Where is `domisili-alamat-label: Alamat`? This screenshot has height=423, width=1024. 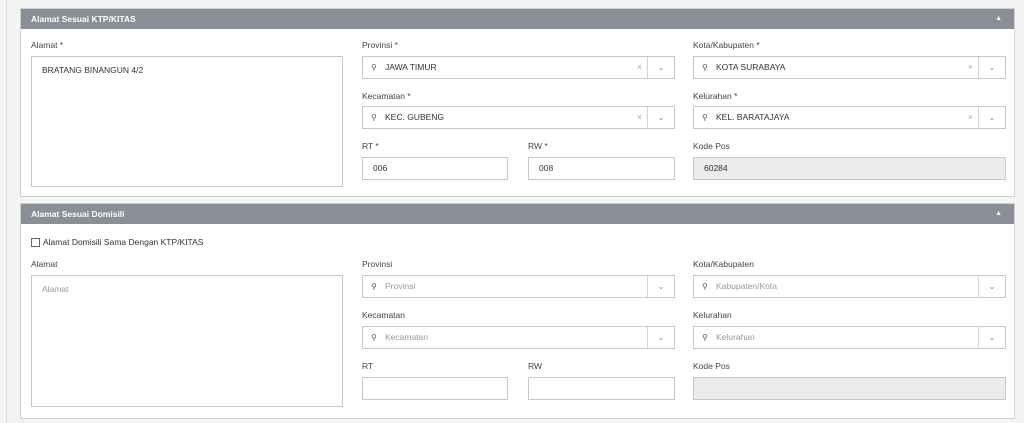 domisili-alamat-label: Alamat is located at coordinates (44, 264).